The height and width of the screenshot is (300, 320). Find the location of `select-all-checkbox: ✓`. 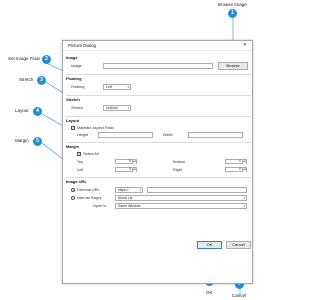

select-all-checkbox: ✓ is located at coordinates (79, 154).